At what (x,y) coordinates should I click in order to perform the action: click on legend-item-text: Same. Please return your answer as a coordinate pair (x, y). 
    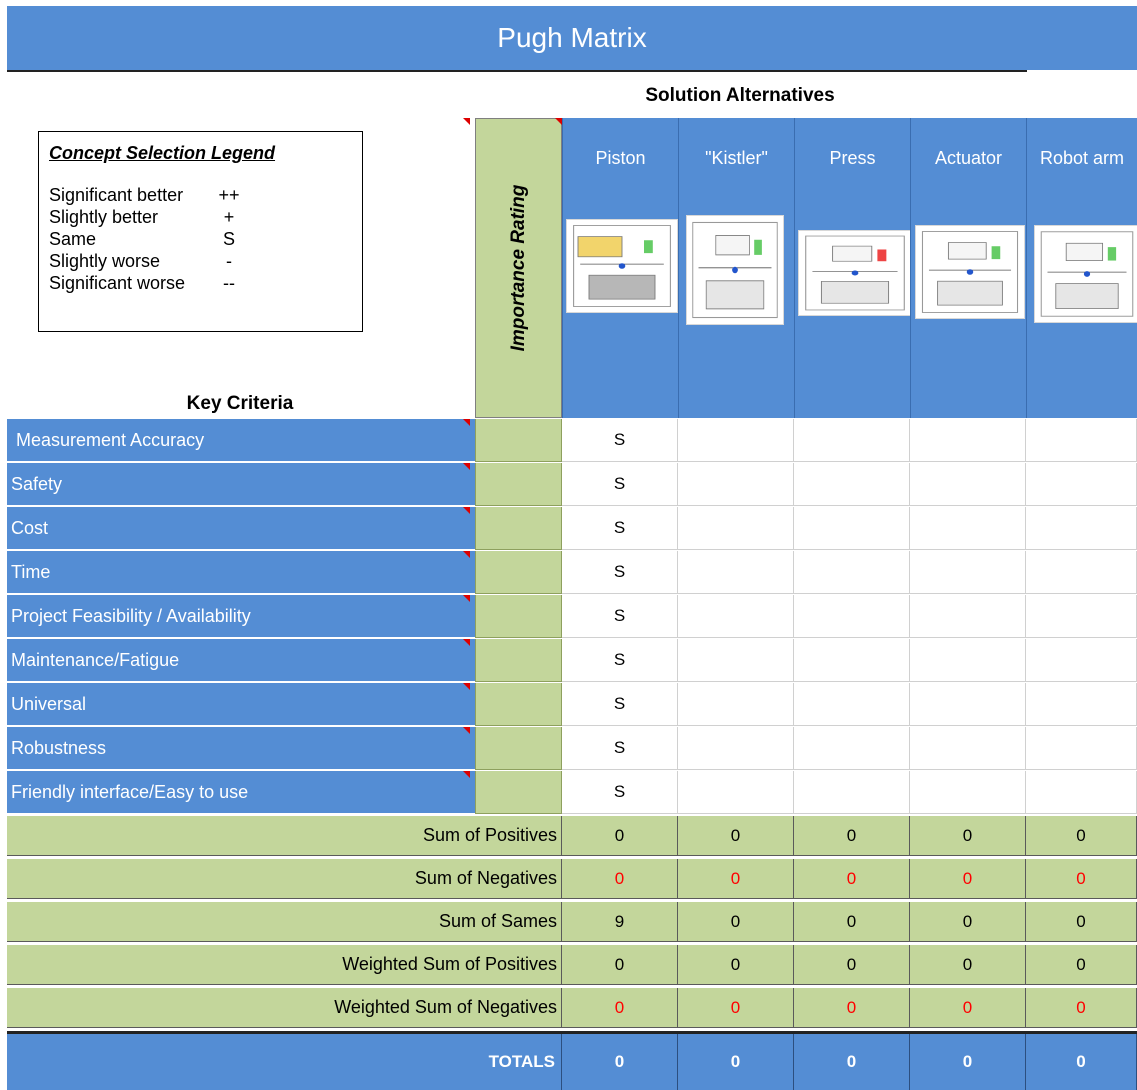
    Looking at the image, I should click on (73, 239).